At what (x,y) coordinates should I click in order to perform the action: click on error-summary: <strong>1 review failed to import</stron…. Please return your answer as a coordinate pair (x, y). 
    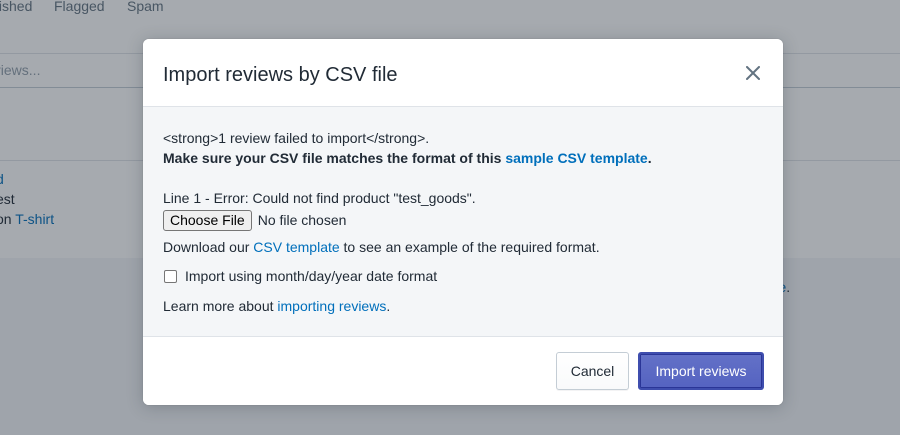
    Looking at the image, I should click on (296, 138).